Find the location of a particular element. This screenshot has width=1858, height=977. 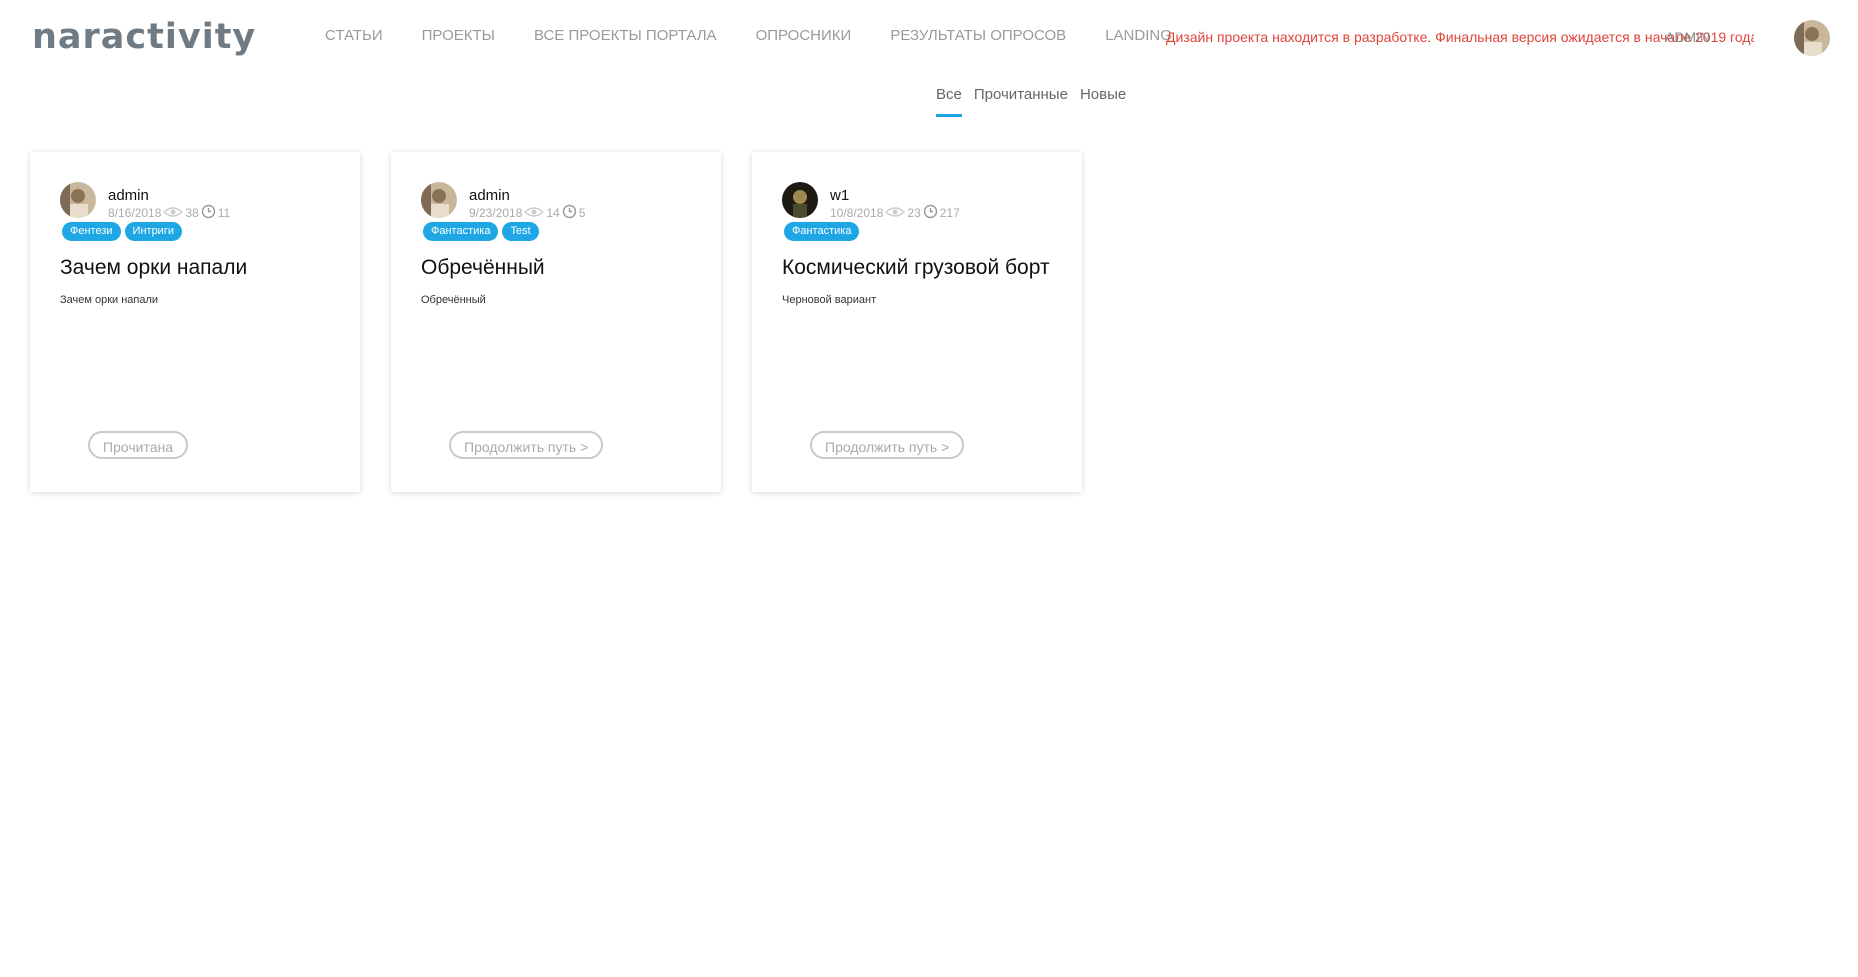

tab-read: Прочитанные is located at coordinates (1021, 101).